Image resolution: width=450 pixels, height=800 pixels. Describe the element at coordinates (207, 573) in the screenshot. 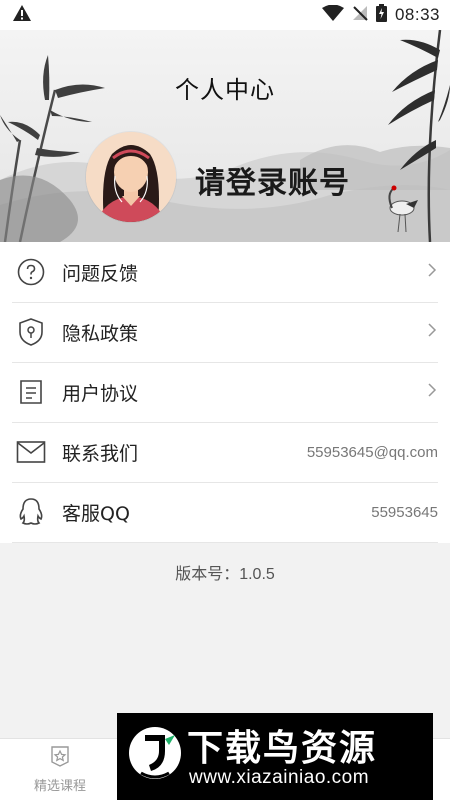

I see `version-label: 版本号：` at that location.